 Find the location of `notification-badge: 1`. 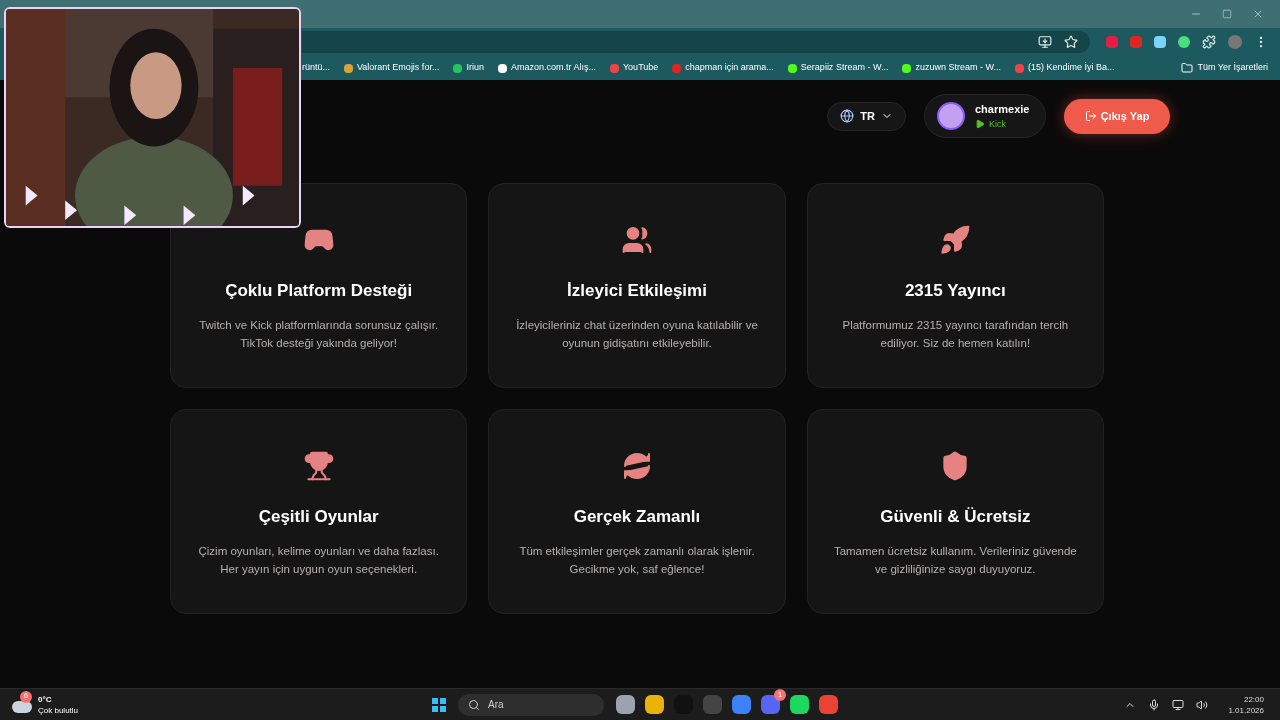

notification-badge: 1 is located at coordinates (780, 695).